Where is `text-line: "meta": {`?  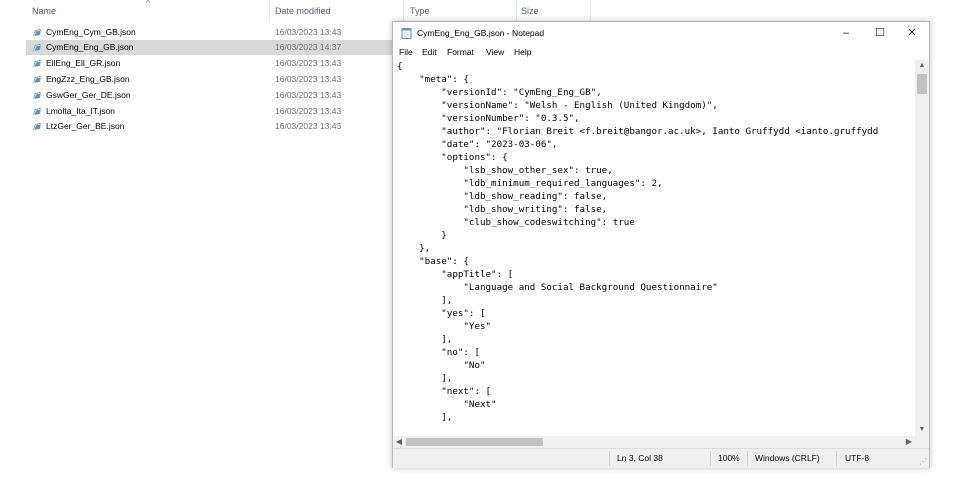 text-line: "meta": { is located at coordinates (433, 79).